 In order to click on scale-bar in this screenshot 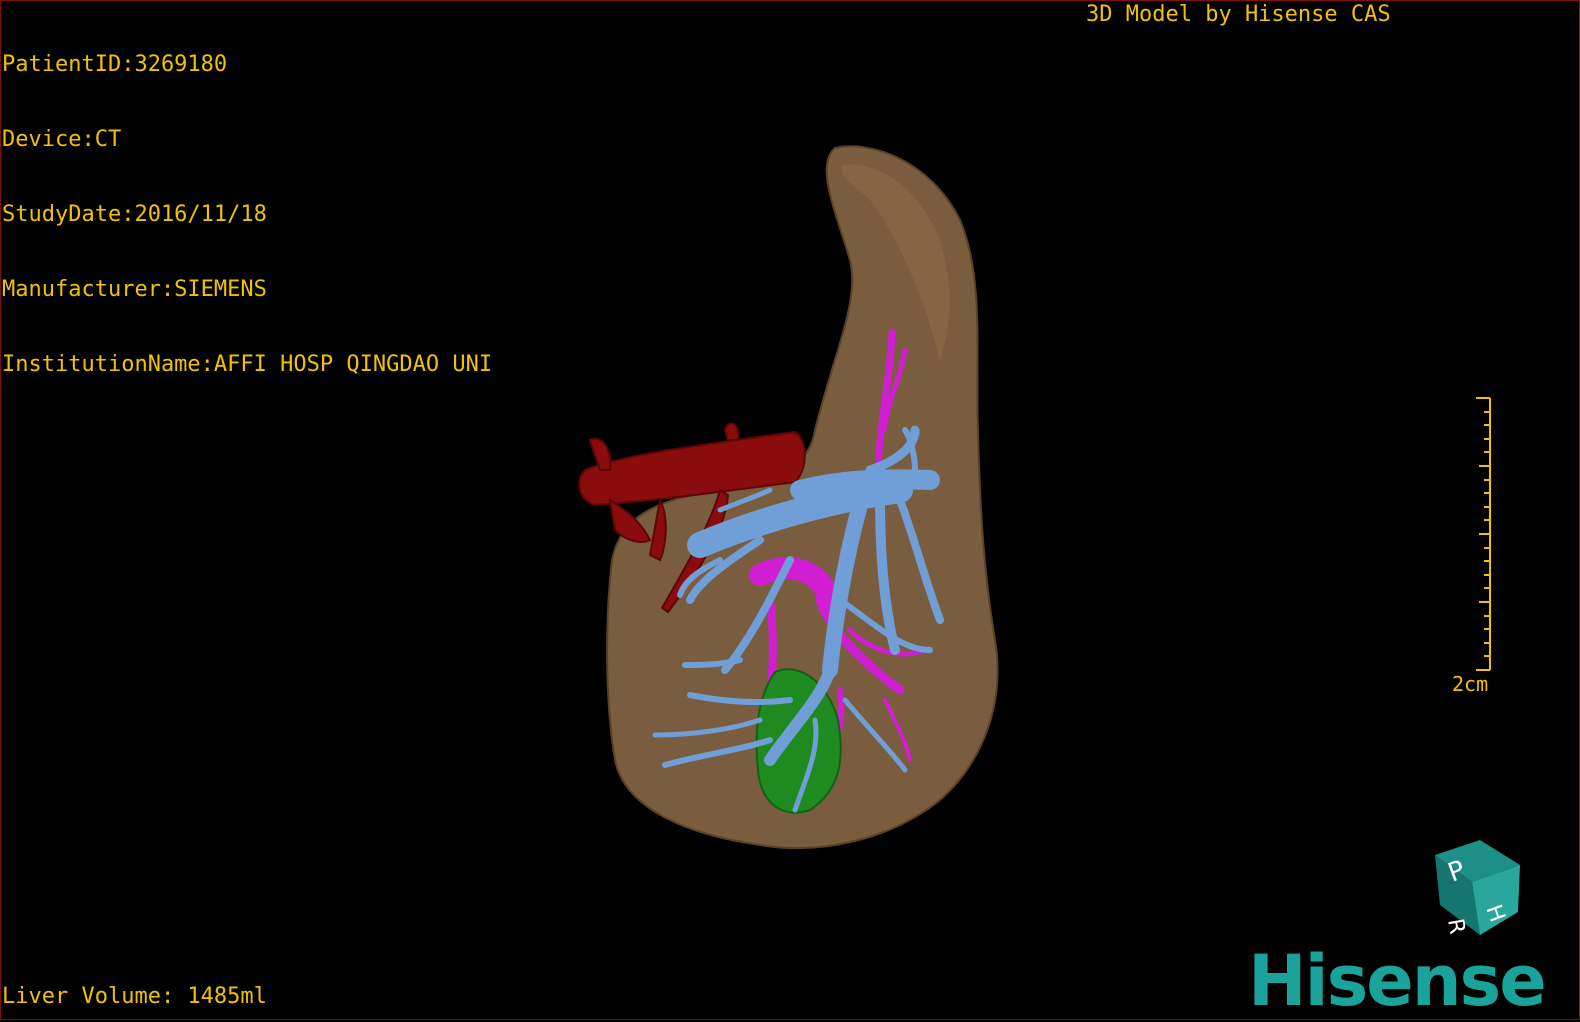, I will do `click(1483, 534)`.